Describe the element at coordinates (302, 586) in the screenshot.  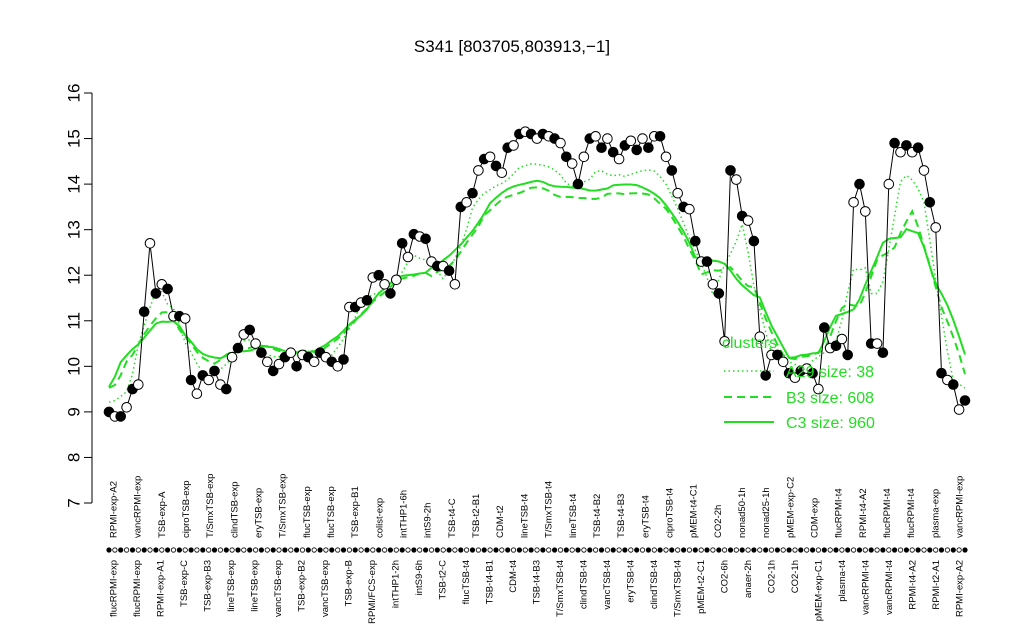
I see `x-tick-label: TSB-exp-B2` at that location.